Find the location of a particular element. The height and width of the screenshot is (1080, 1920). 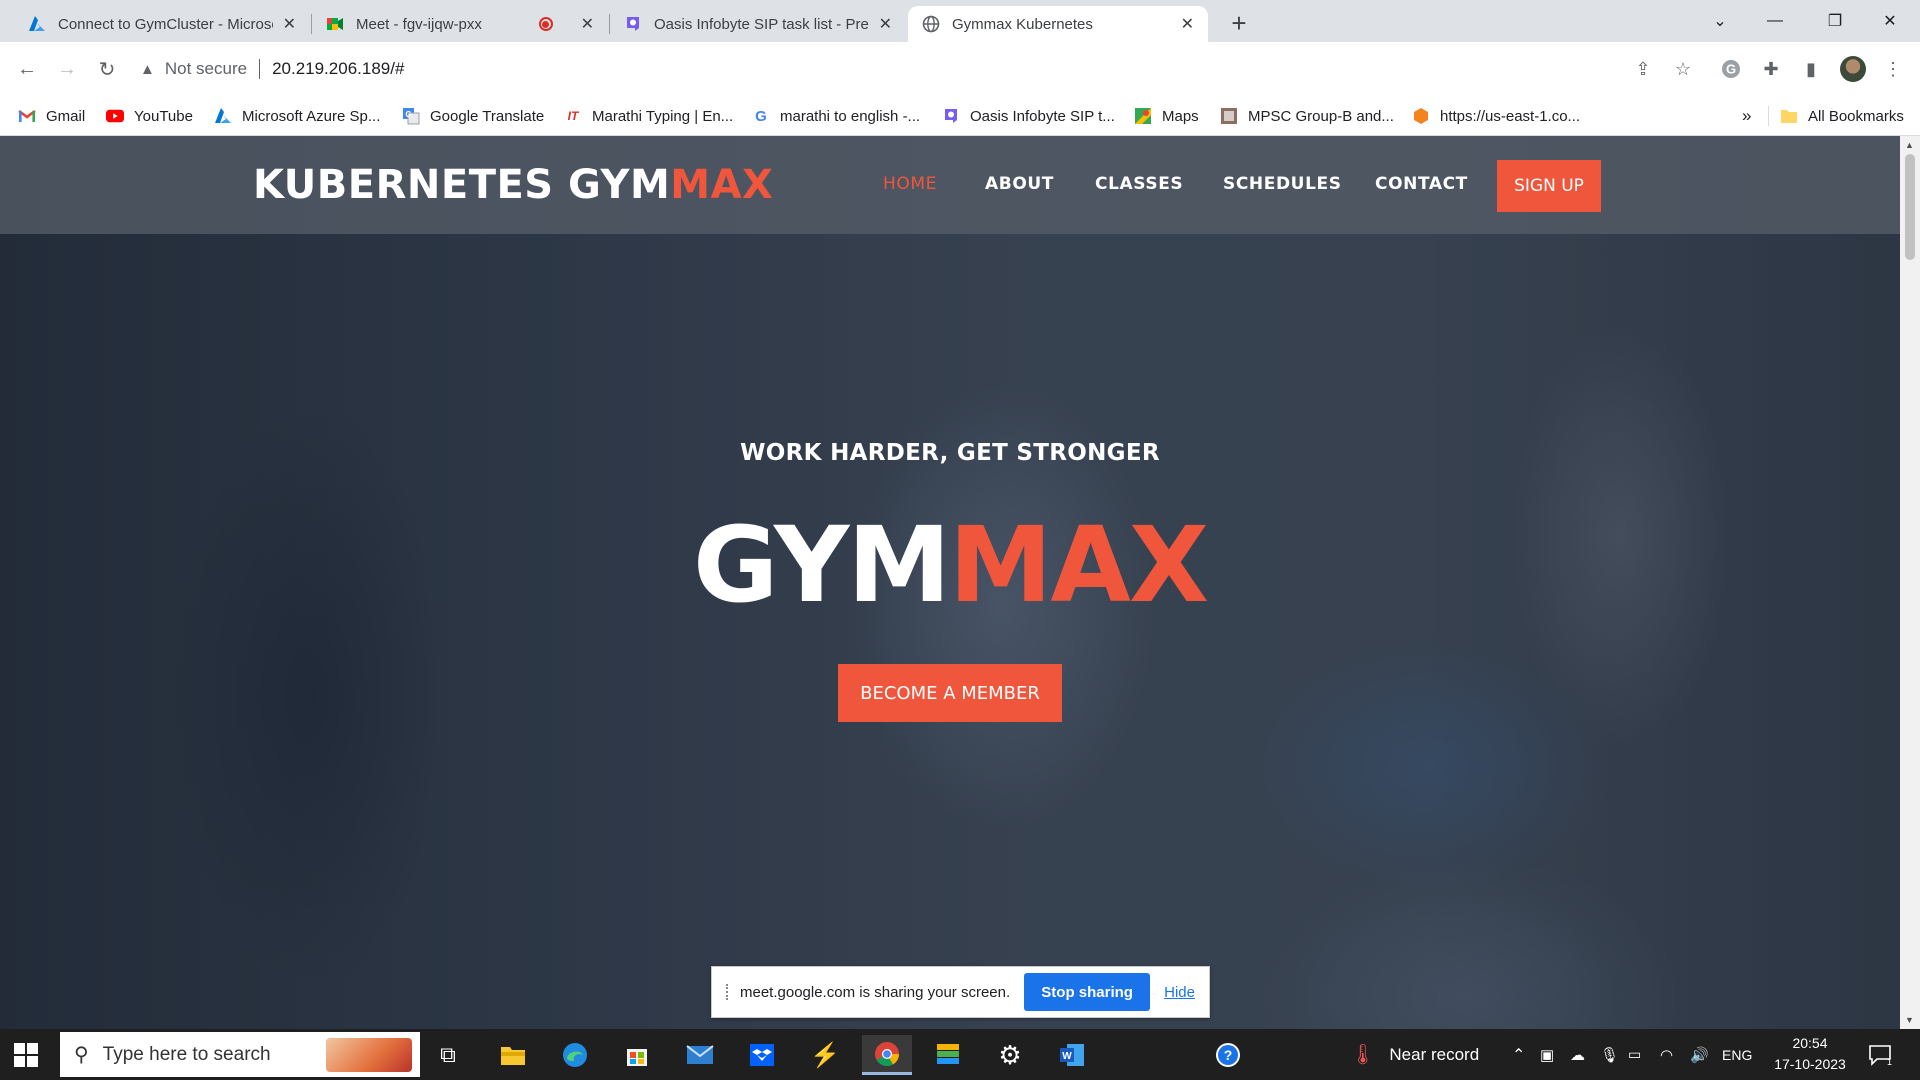

taskbar-search: ⚲ Type here to search is located at coordinates (240, 1054).